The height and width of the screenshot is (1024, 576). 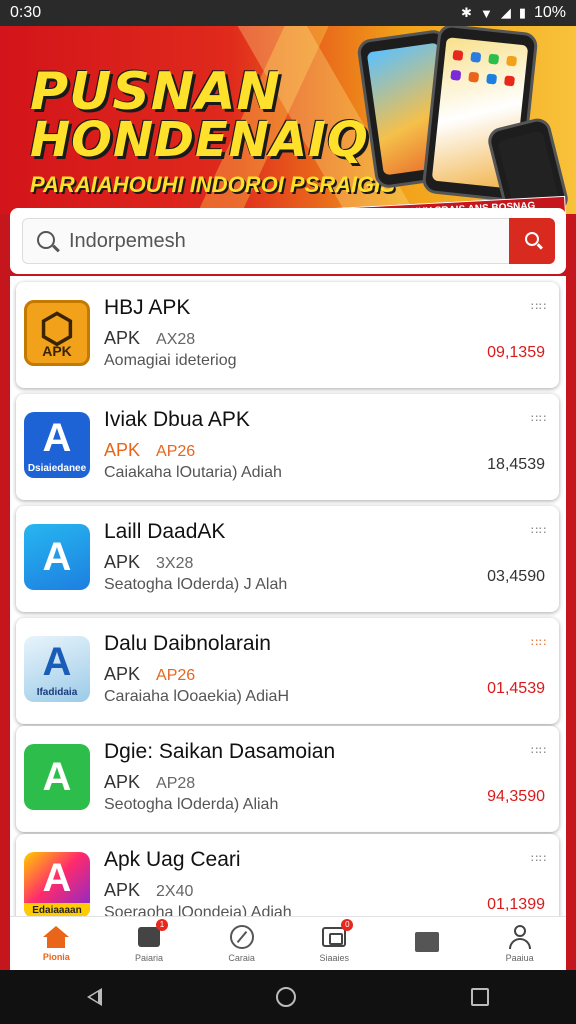 What do you see at coordinates (191, 804) in the screenshot?
I see `app-description: Seotogha lOderda) Aliah` at bounding box center [191, 804].